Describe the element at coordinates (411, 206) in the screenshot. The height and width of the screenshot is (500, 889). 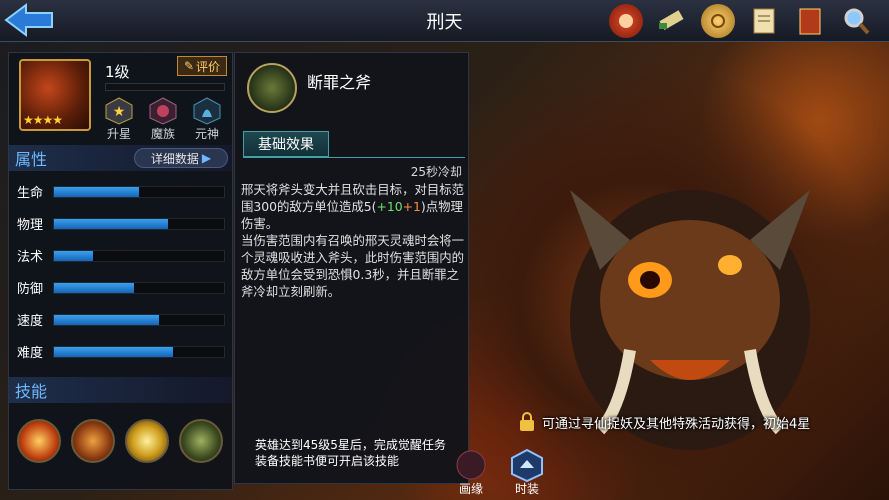
I see `desc-orange-value: +1` at that location.